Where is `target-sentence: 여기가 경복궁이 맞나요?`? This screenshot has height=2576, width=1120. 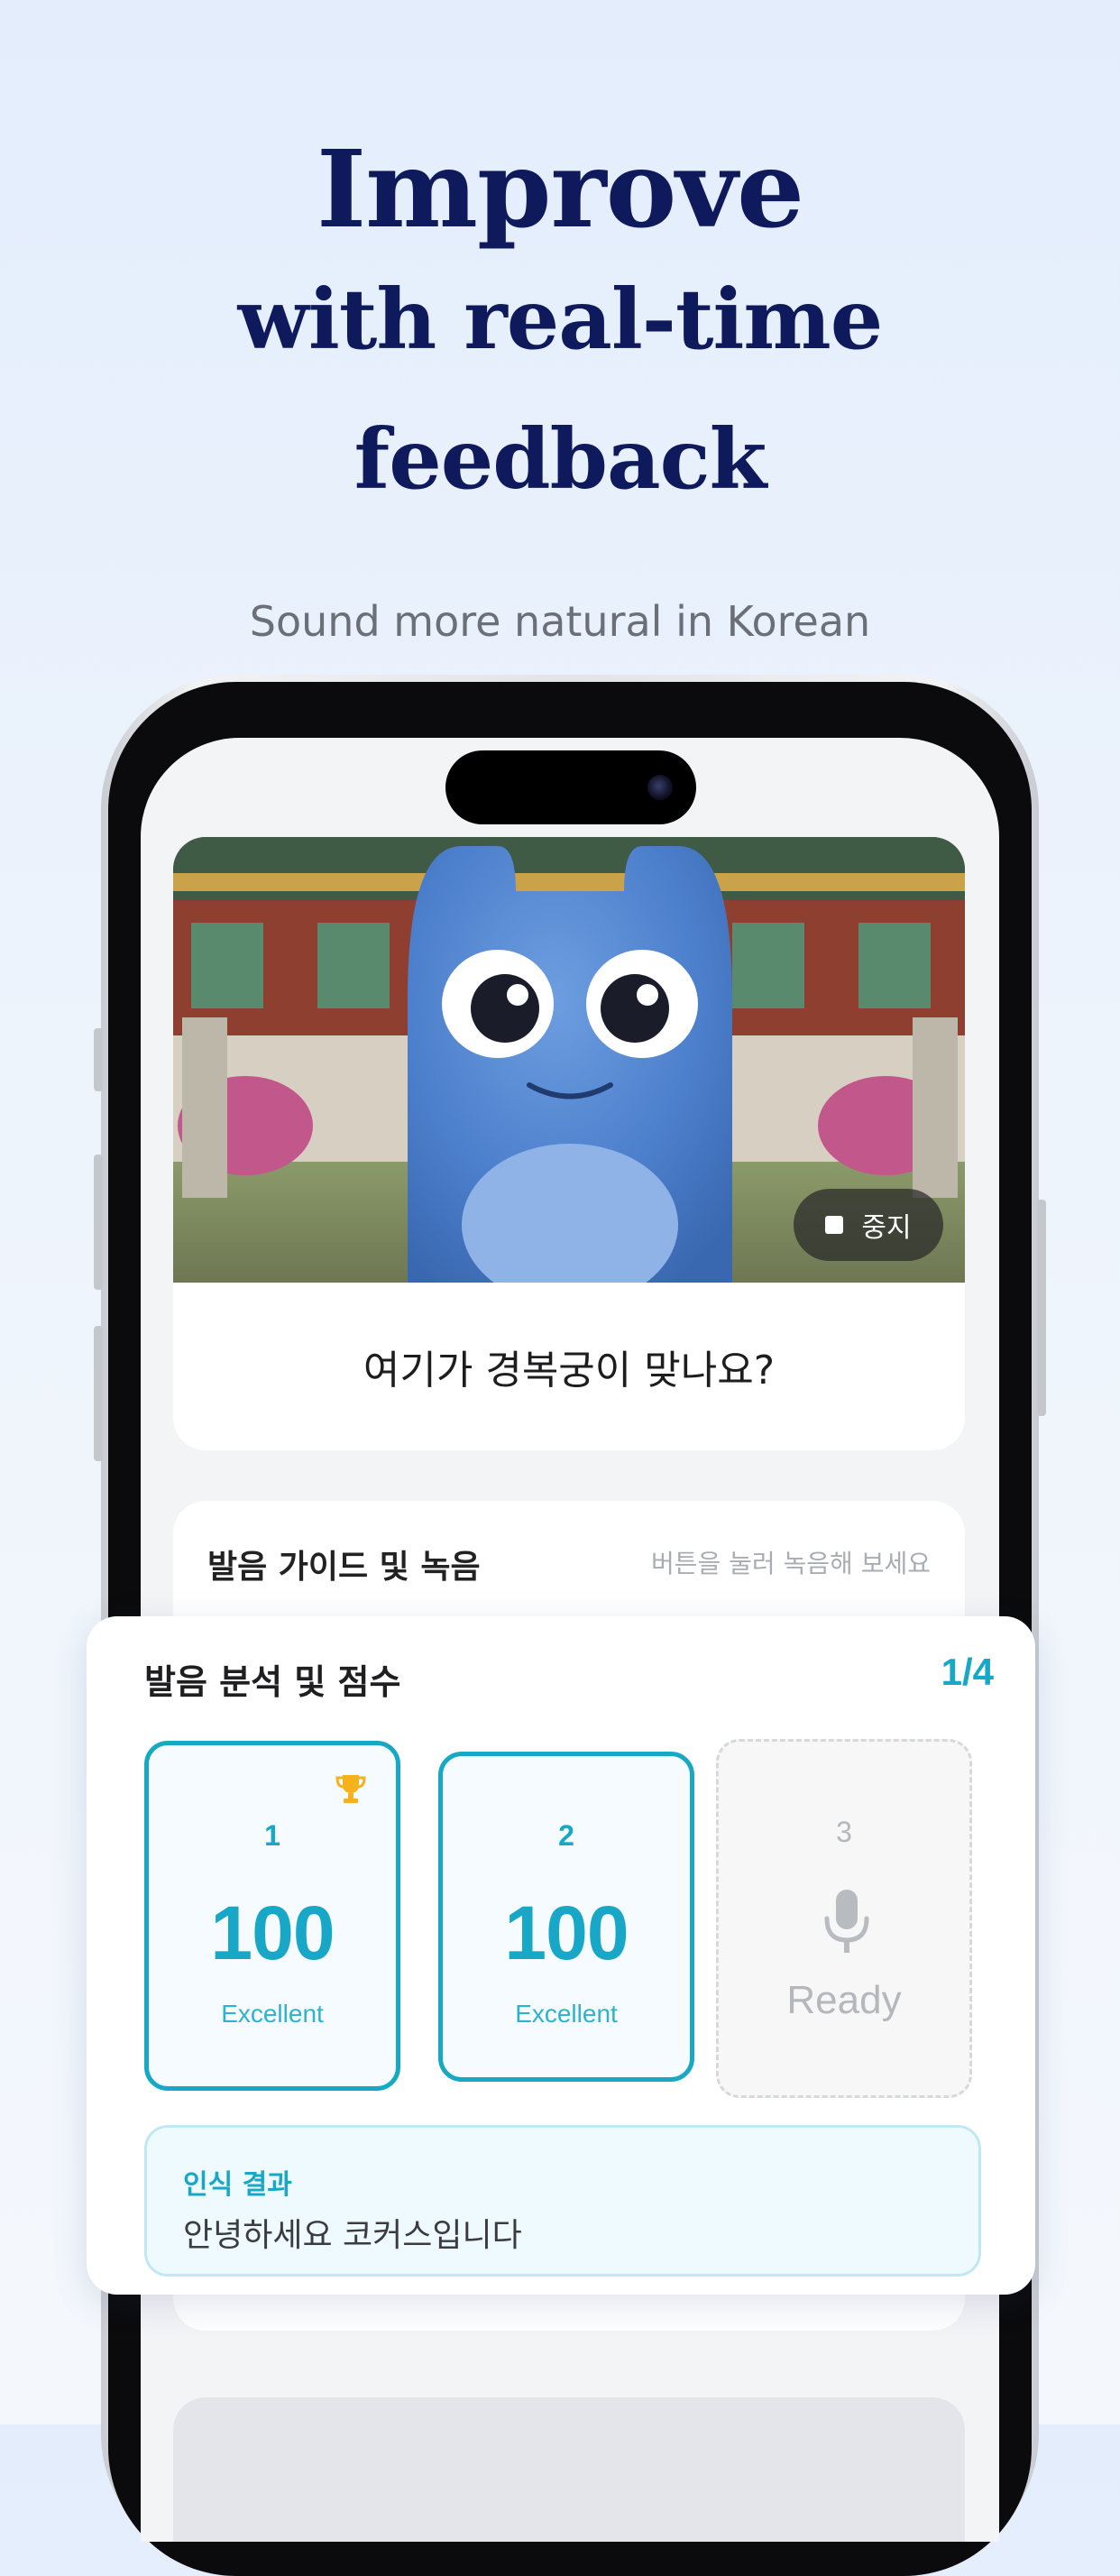
target-sentence: 여기가 경복궁이 맞나요? is located at coordinates (570, 1371).